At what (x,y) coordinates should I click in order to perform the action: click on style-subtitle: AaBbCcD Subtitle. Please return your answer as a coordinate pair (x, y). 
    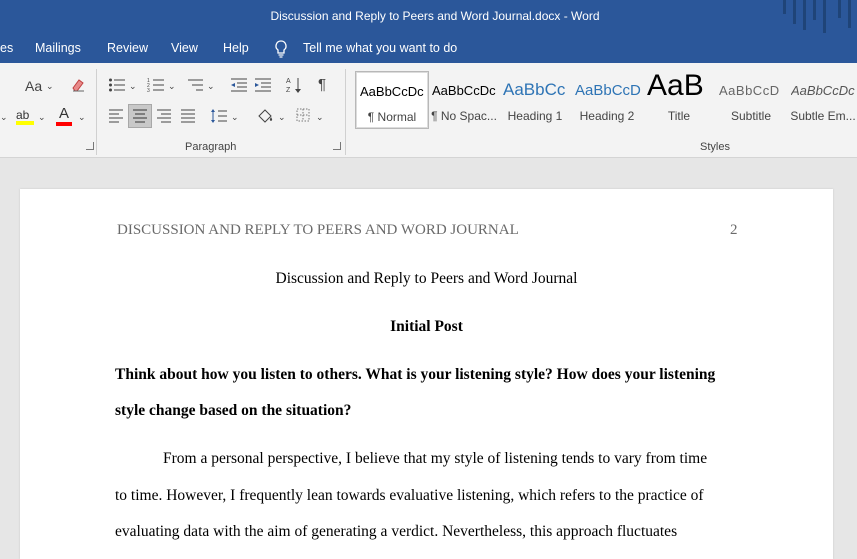
    Looking at the image, I should click on (751, 99).